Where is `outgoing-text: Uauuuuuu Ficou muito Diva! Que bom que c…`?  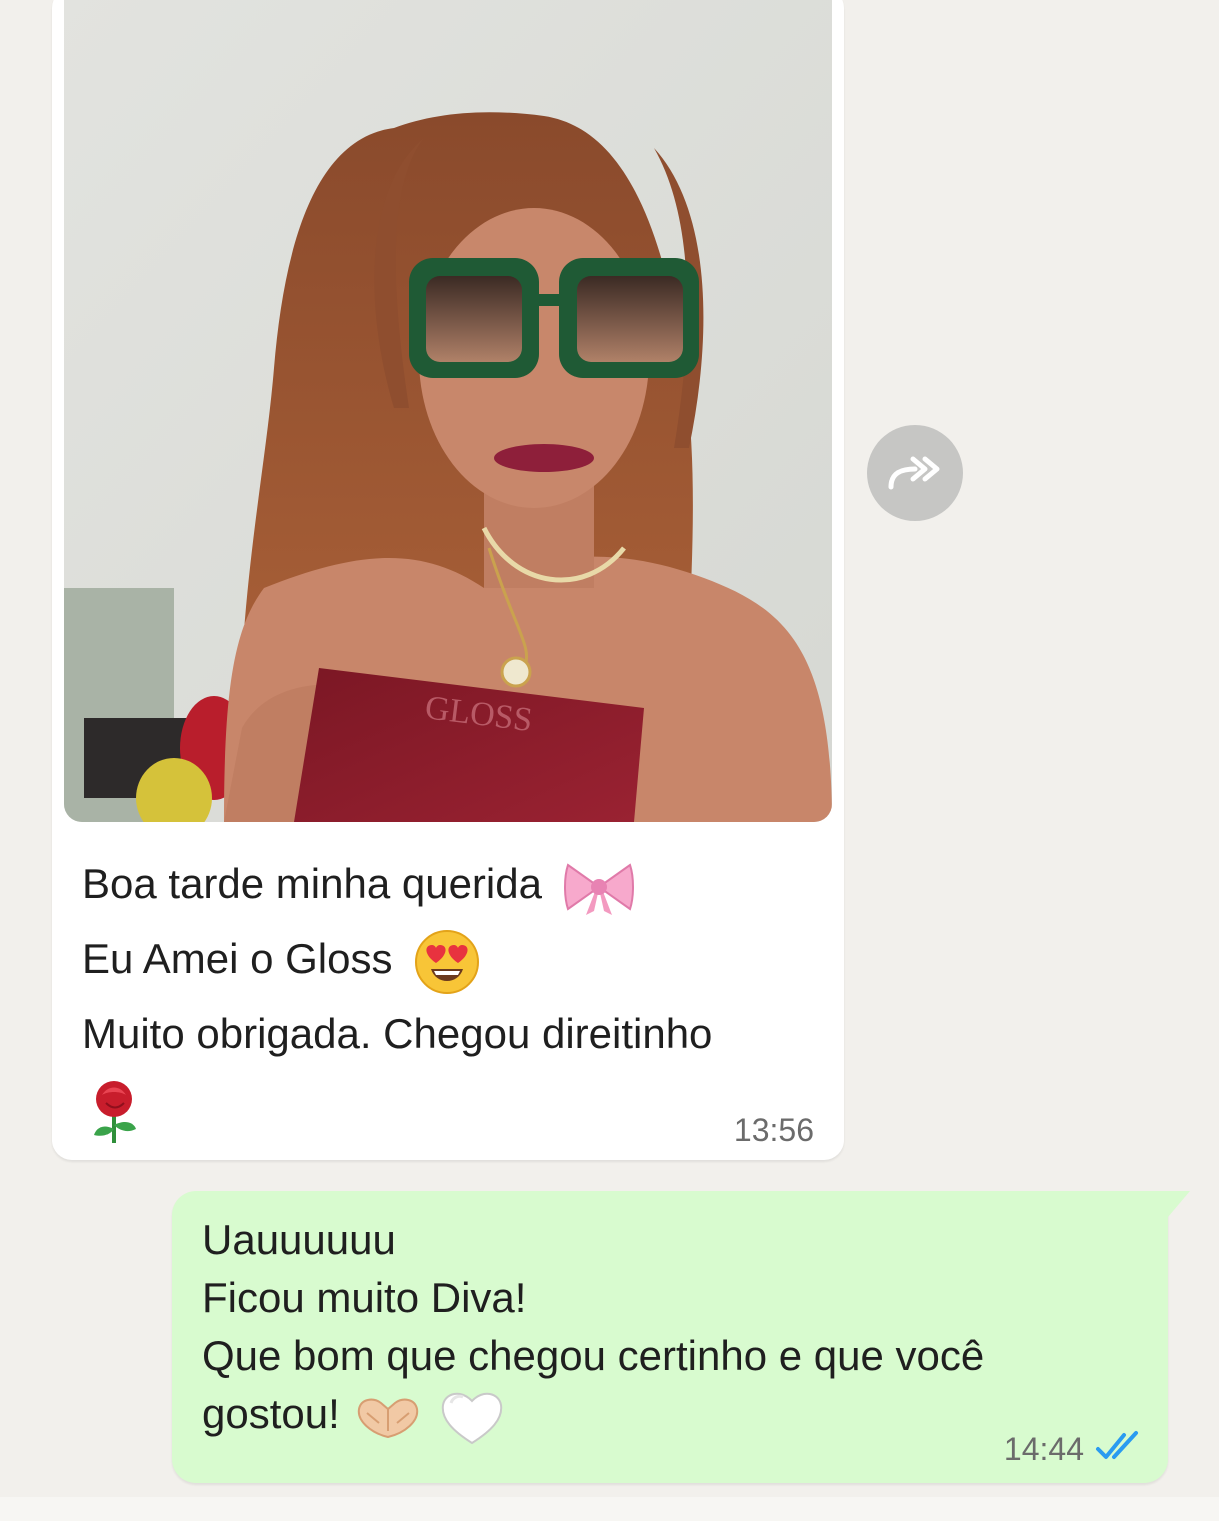
outgoing-text: Uauuuuuu Ficou muito Diva! Que bom que c… is located at coordinates (662, 1329).